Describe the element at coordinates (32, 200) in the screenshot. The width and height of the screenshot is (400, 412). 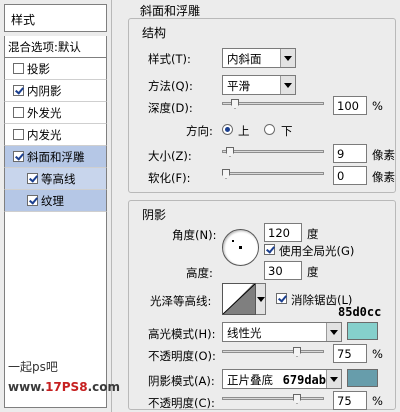
I see `texture-checkbox` at that location.